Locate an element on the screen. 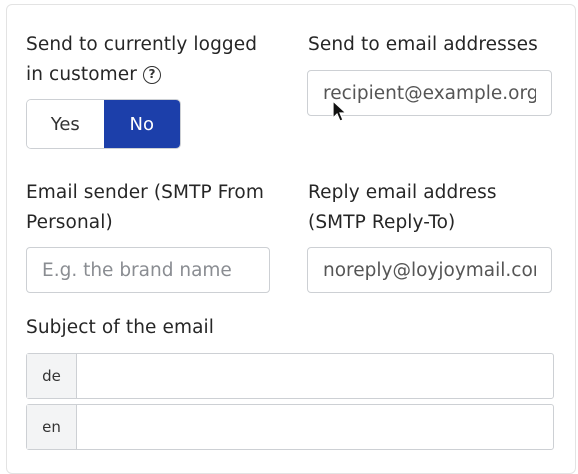 The width and height of the screenshot is (578, 474). send-to-customer-label-line2: in customer is located at coordinates (81, 74).